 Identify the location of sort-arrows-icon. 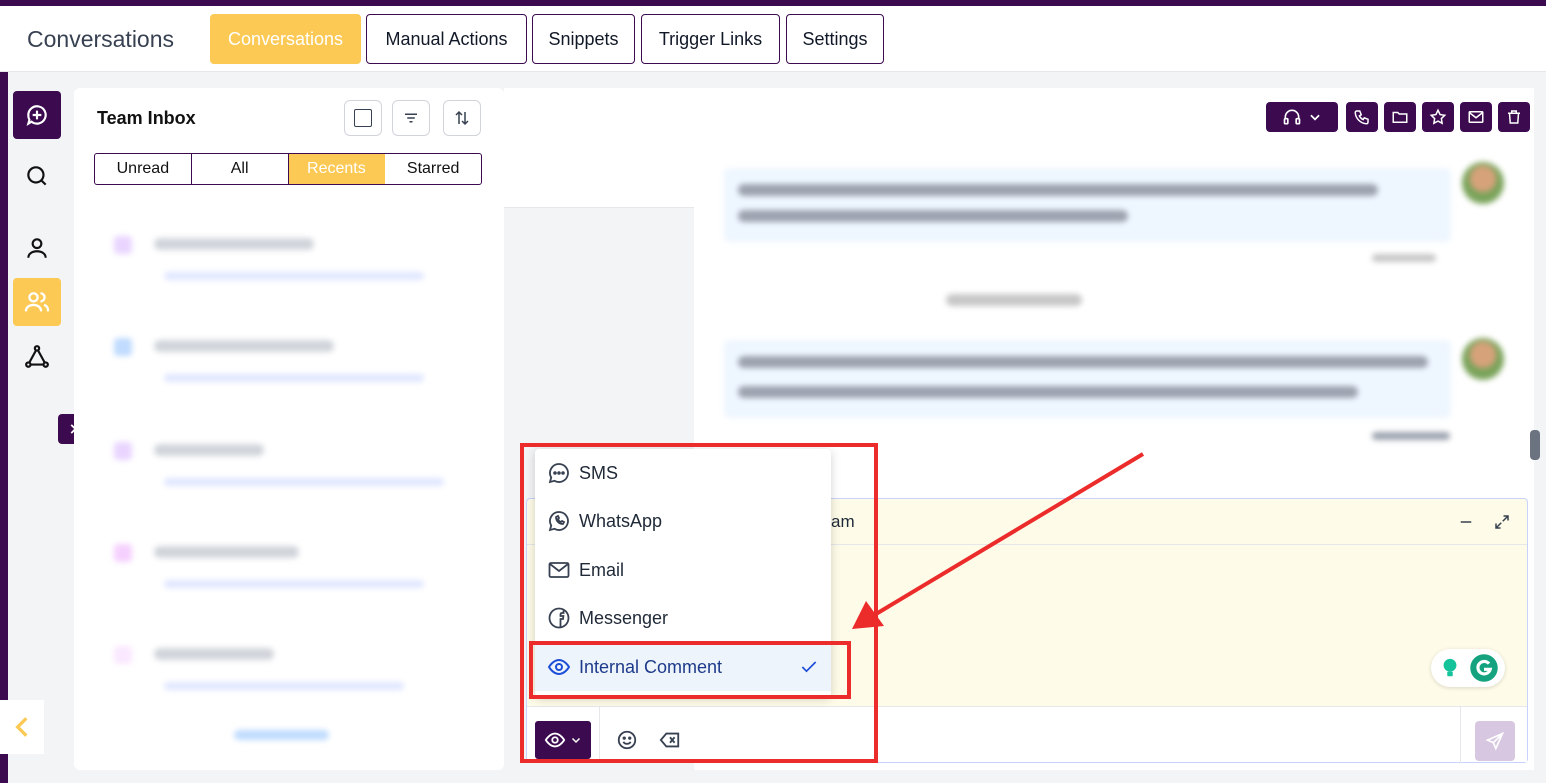
(462, 118).